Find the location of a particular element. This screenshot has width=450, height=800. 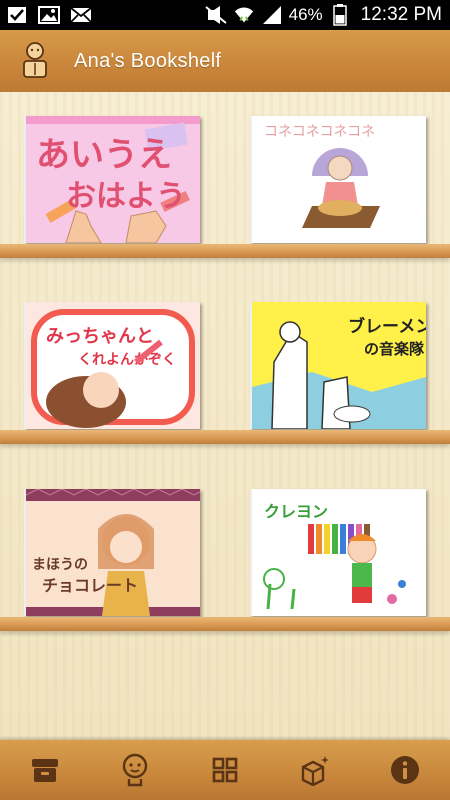

svg-text: クレヨン is located at coordinates (296, 511).